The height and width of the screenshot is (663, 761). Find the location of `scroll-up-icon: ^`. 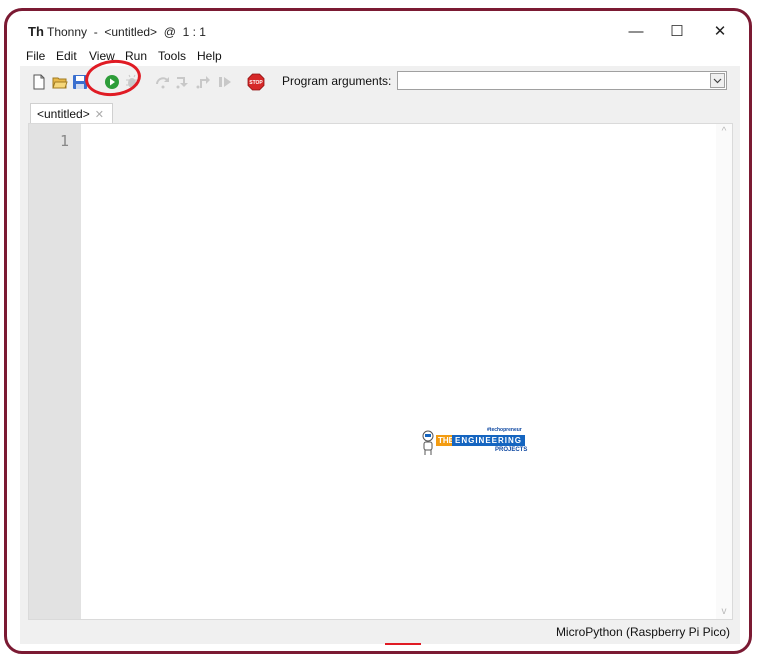

scroll-up-icon: ^ is located at coordinates (724, 131).